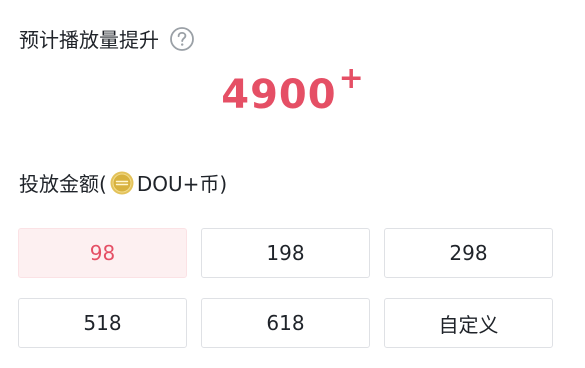 This screenshot has width=585, height=368. I want to click on amount-option-618: 618, so click(285, 323).